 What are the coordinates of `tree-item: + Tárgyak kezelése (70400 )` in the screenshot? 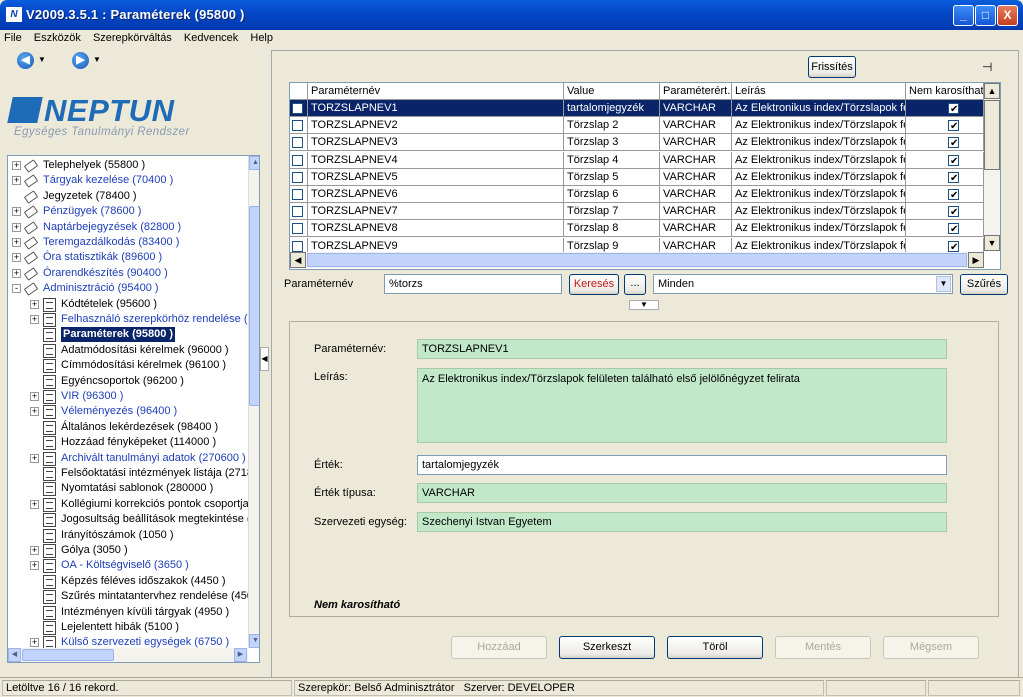 It's located at (128, 181).